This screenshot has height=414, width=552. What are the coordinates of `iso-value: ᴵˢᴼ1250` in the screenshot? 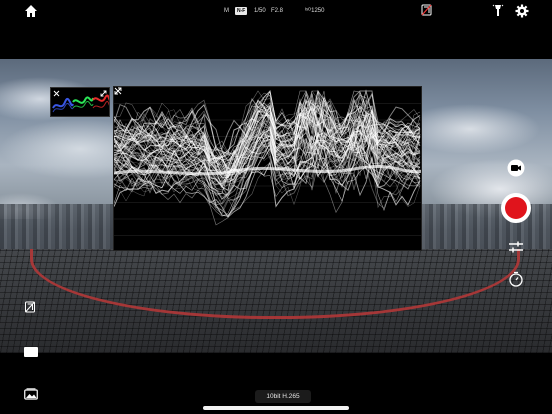 It's located at (314, 11).